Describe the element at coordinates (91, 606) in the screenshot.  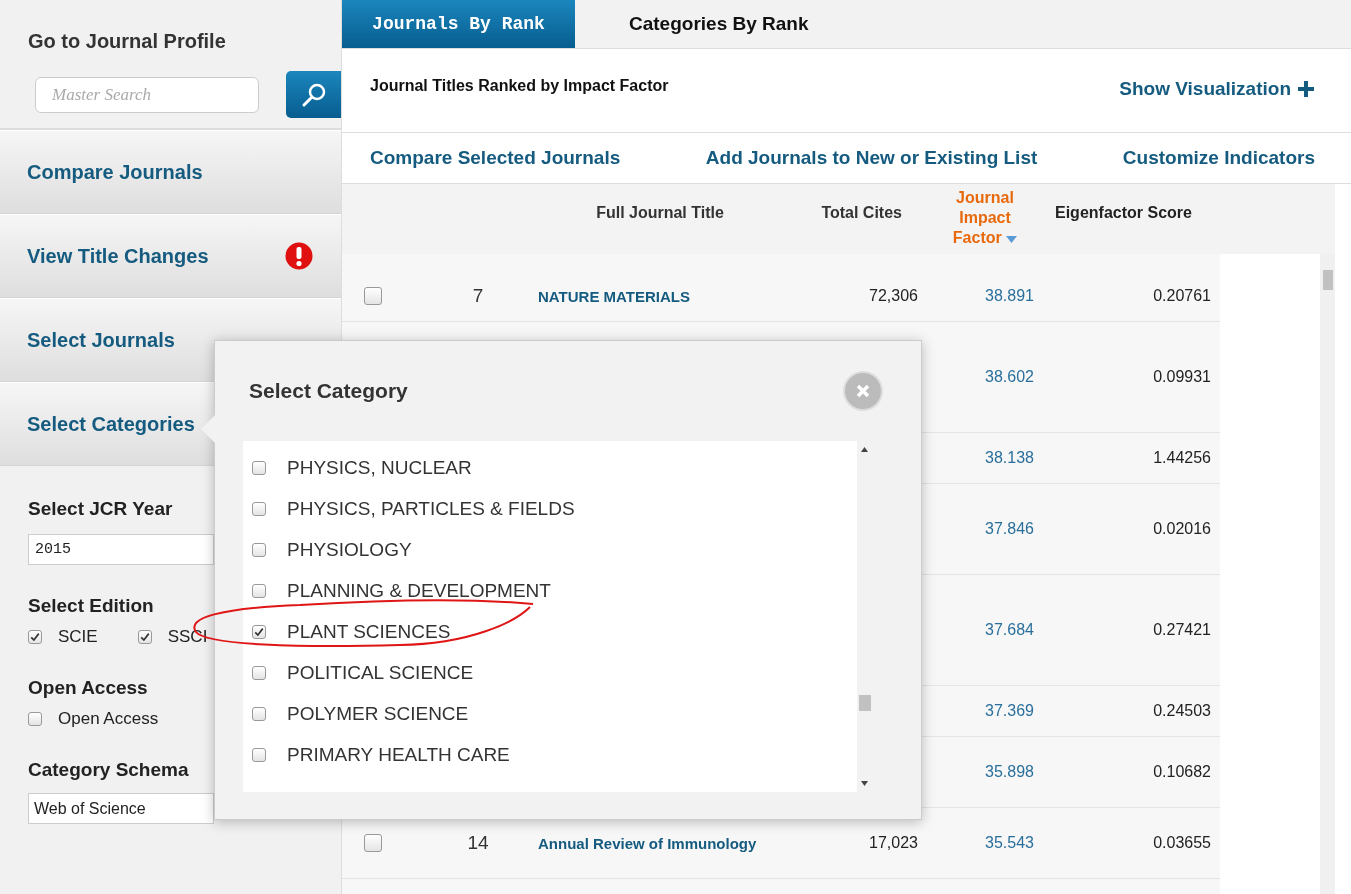
I see `filter-label: Select Edition` at that location.